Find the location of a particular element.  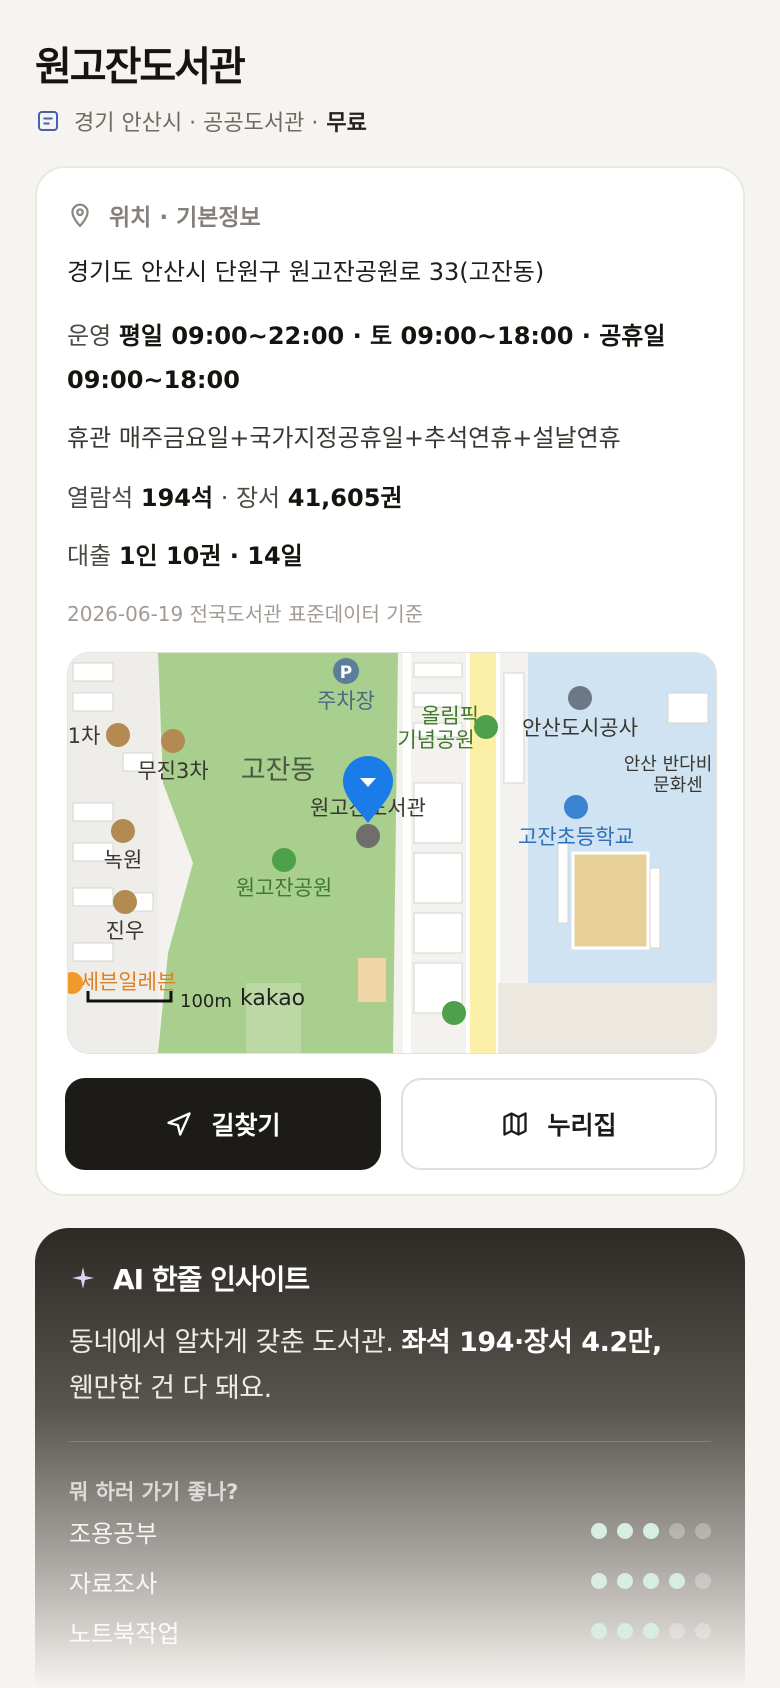

map-label-banda-2: 문화센 is located at coordinates (678, 785).